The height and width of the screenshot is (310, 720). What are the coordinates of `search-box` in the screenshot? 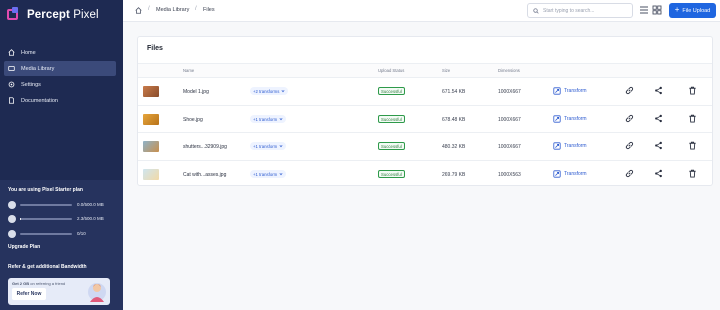 It's located at (580, 10).